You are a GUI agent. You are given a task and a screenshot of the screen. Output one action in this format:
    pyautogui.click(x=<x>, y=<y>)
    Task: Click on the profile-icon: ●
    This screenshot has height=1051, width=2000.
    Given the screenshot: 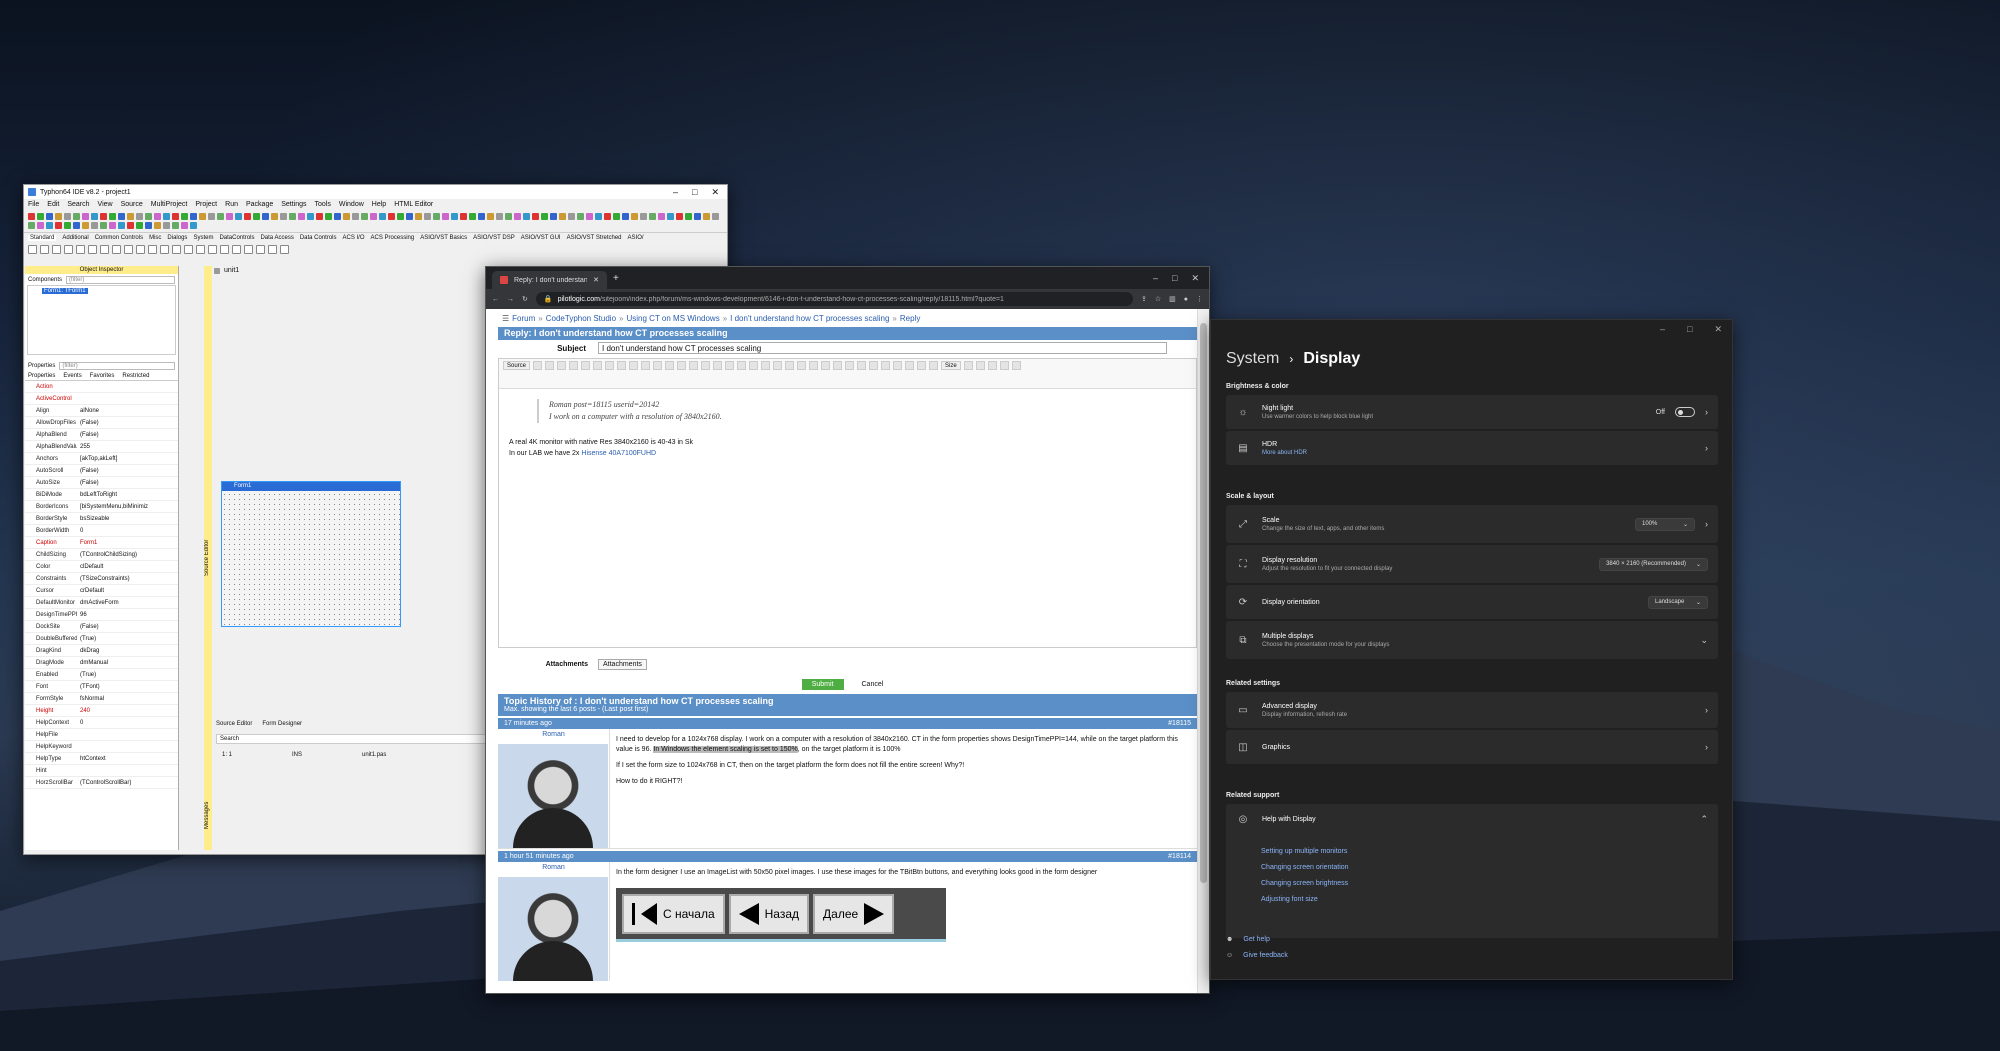 What is the action you would take?
    pyautogui.click(x=1186, y=299)
    